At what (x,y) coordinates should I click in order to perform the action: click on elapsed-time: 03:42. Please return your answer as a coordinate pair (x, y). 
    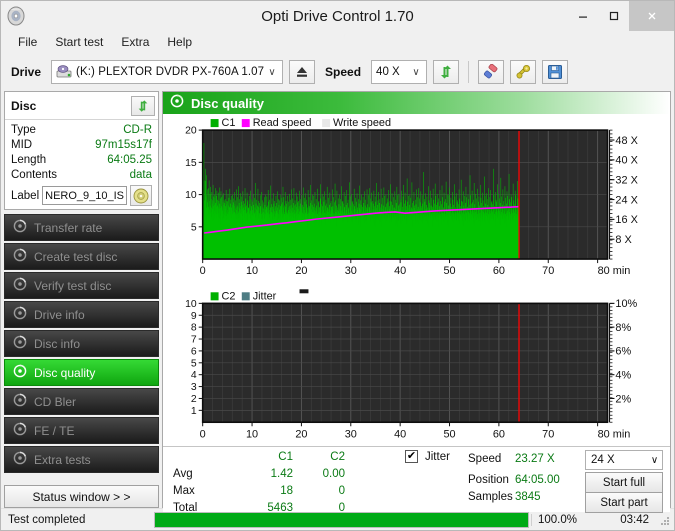
    Looking at the image, I should click on (634, 519).